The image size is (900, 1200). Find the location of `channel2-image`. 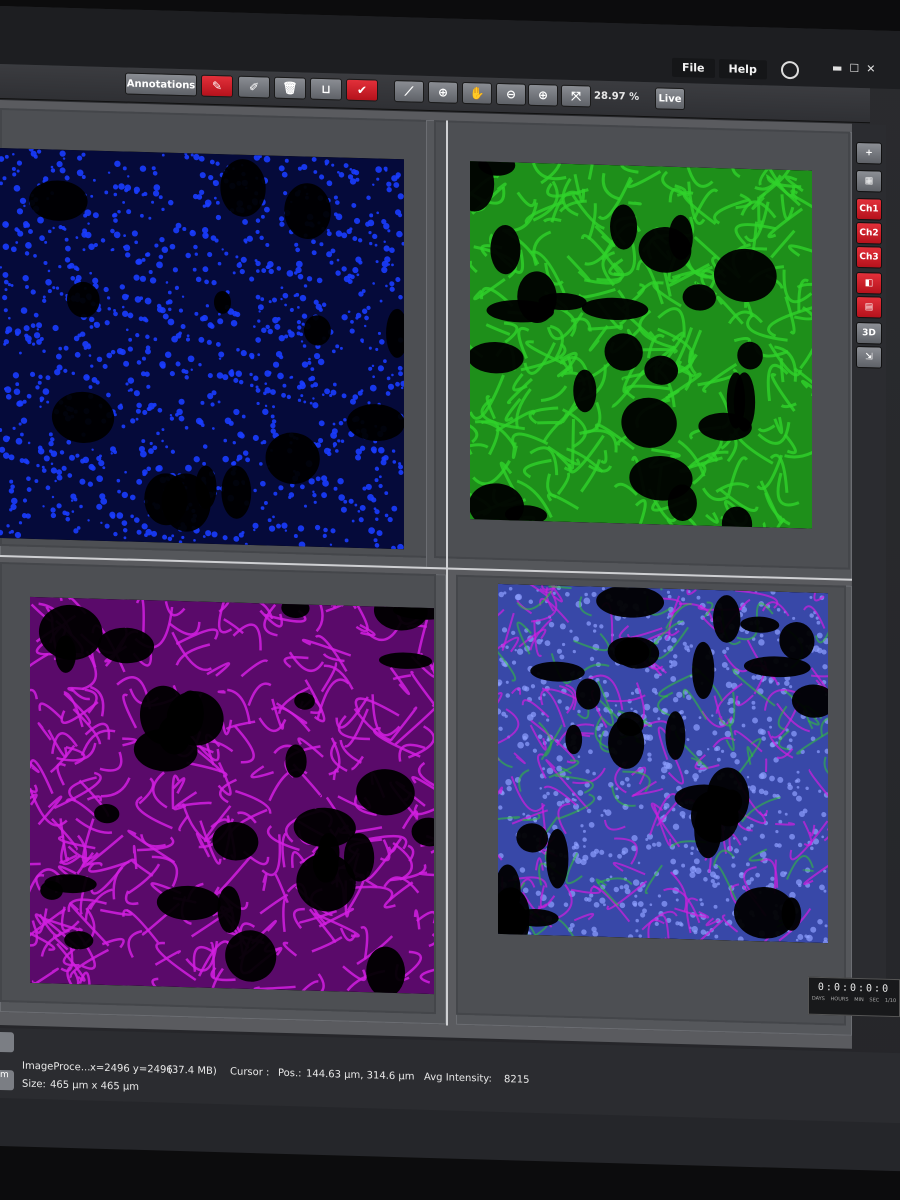

channel2-image is located at coordinates (641, 345).